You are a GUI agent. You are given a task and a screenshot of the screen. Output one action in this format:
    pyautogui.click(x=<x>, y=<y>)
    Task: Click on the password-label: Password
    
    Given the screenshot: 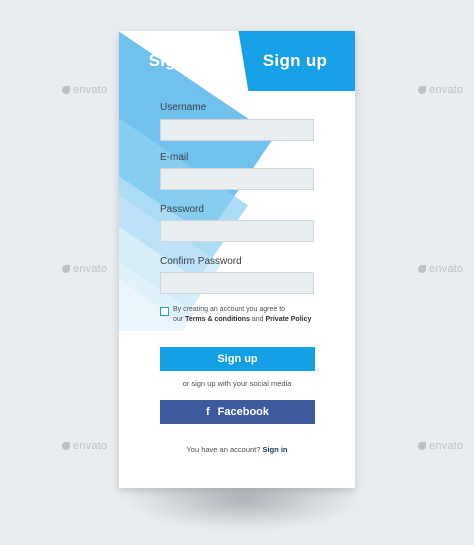 What is the action you would take?
    pyautogui.click(x=182, y=209)
    